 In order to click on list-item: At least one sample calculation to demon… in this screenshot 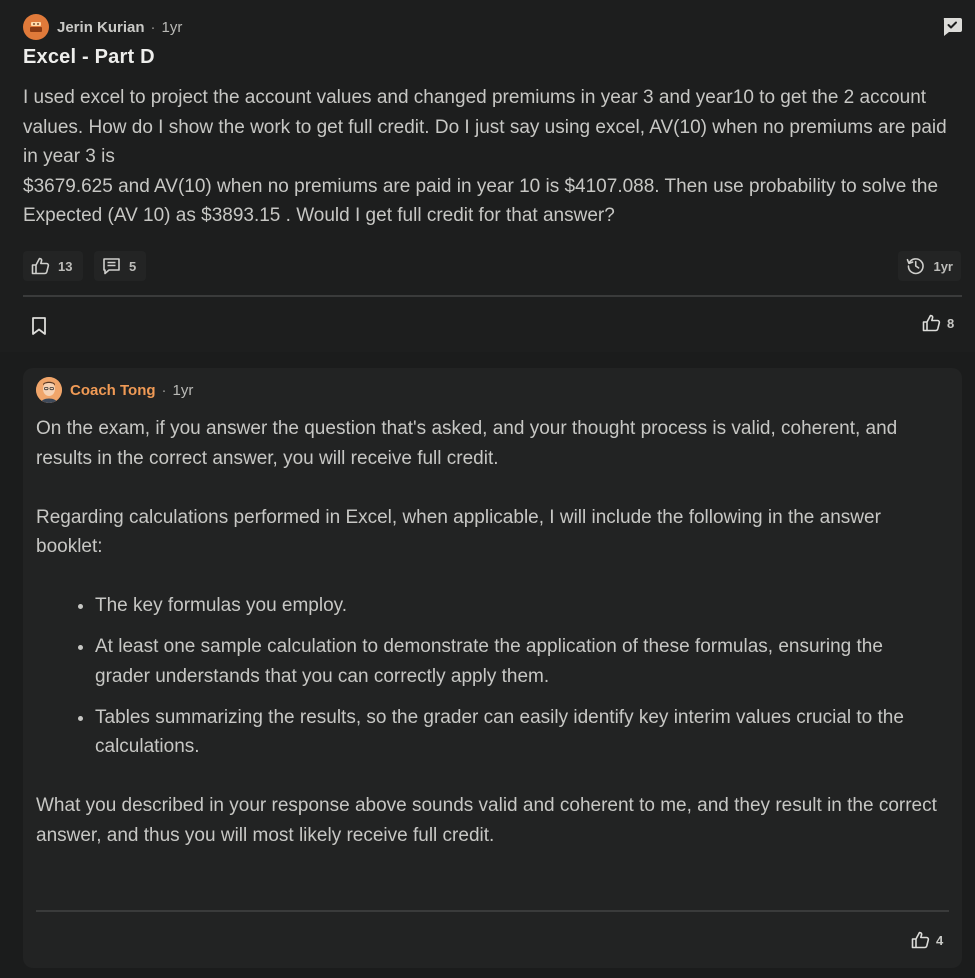, I will do `click(518, 661)`.